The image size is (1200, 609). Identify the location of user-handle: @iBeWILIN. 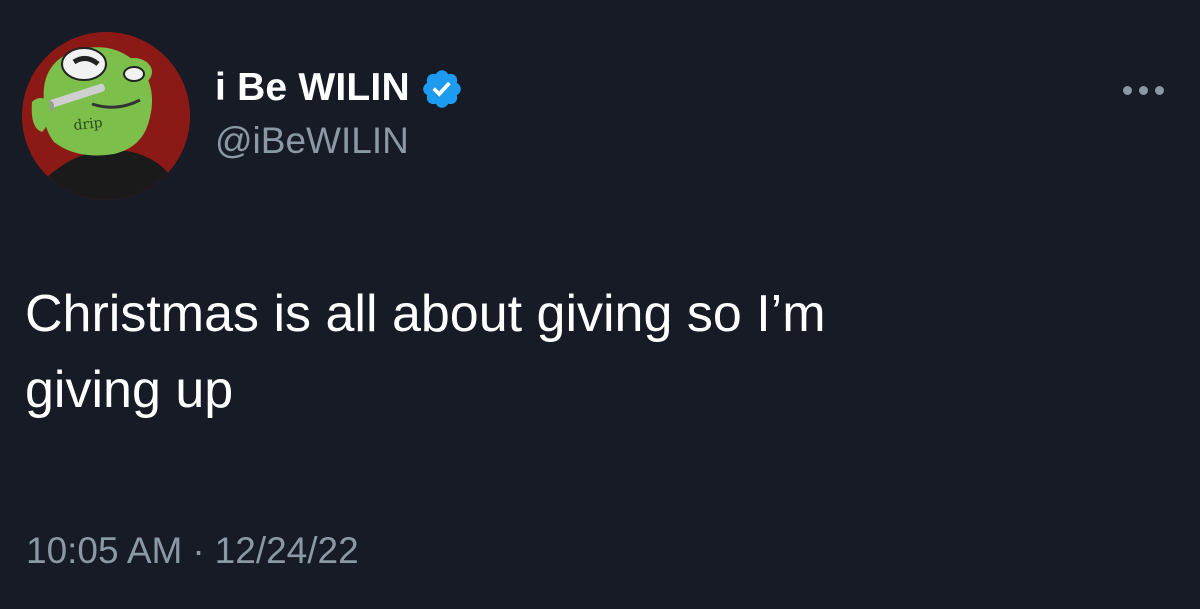
(312, 141).